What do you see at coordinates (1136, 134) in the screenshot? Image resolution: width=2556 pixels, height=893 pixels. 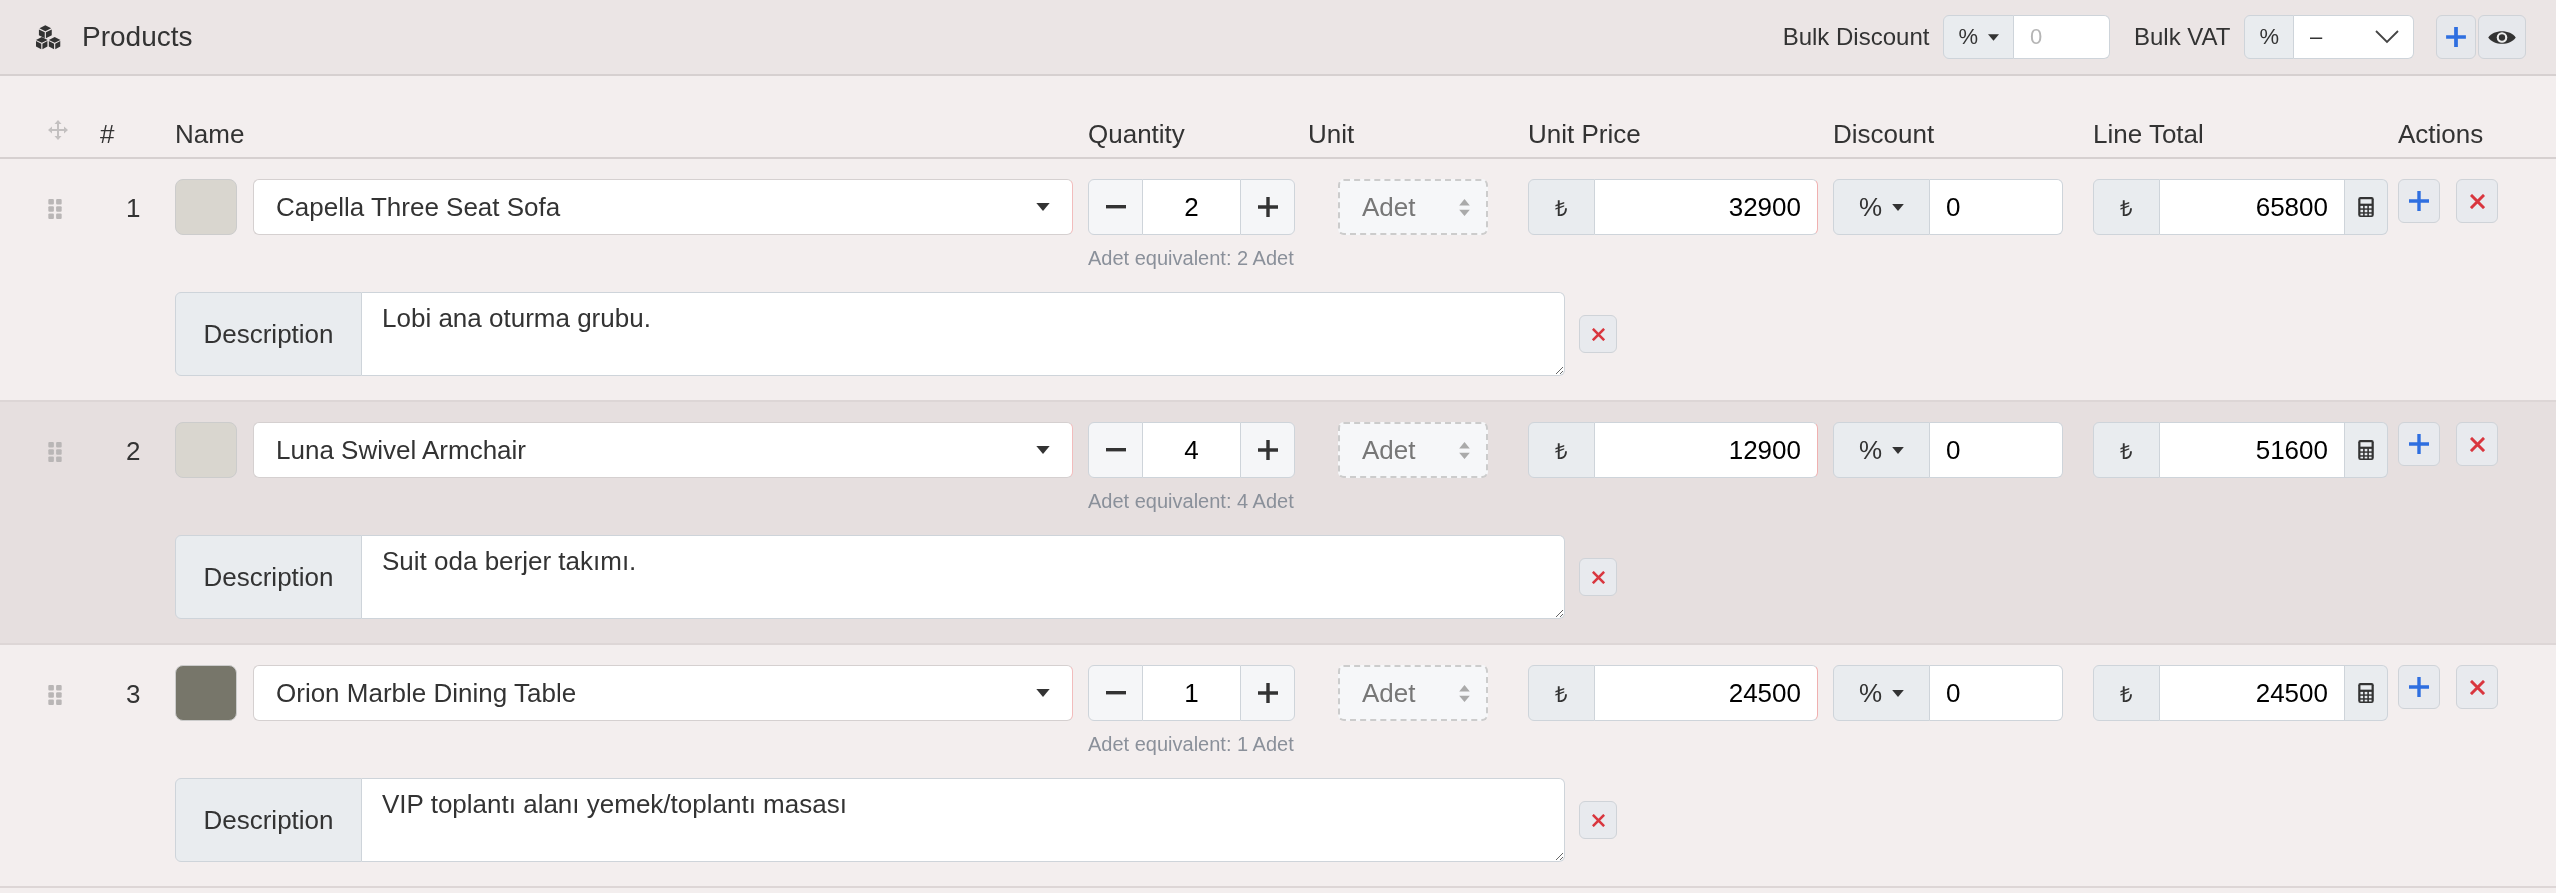 I see `column-header: Quantity` at bounding box center [1136, 134].